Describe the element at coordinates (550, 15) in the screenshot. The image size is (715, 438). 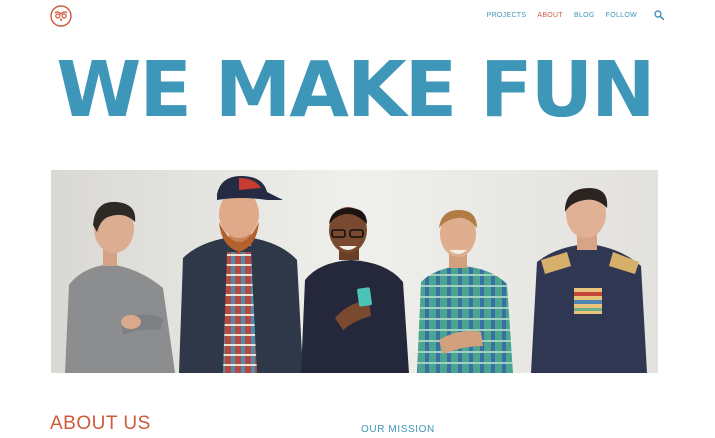
I see `nav-about: ABOUT` at that location.